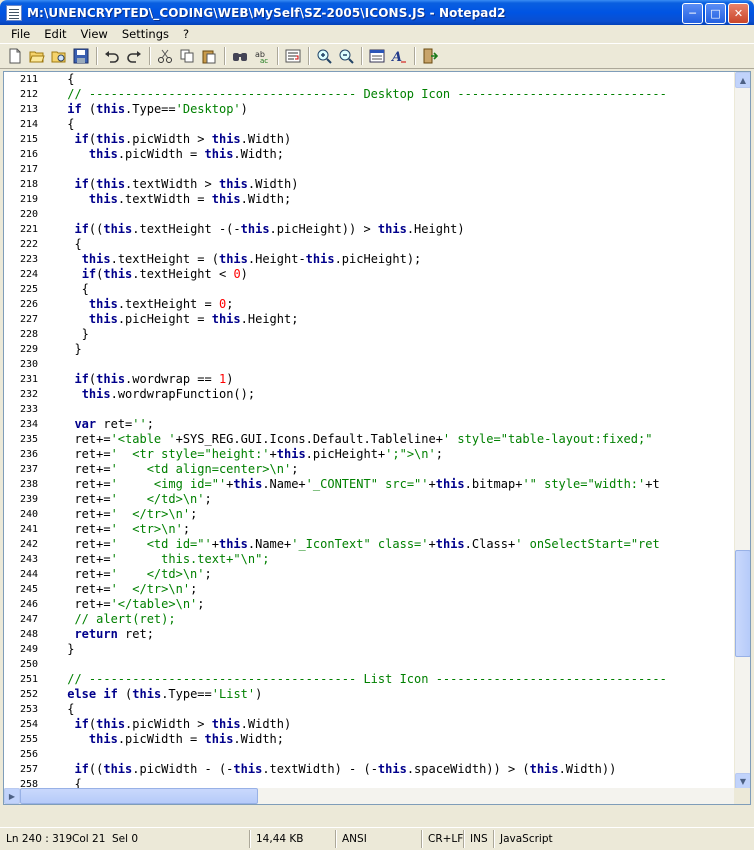 The height and width of the screenshot is (850, 754). Describe the element at coordinates (380, 839) in the screenshot. I see `status-encoding: ANSI` at that location.